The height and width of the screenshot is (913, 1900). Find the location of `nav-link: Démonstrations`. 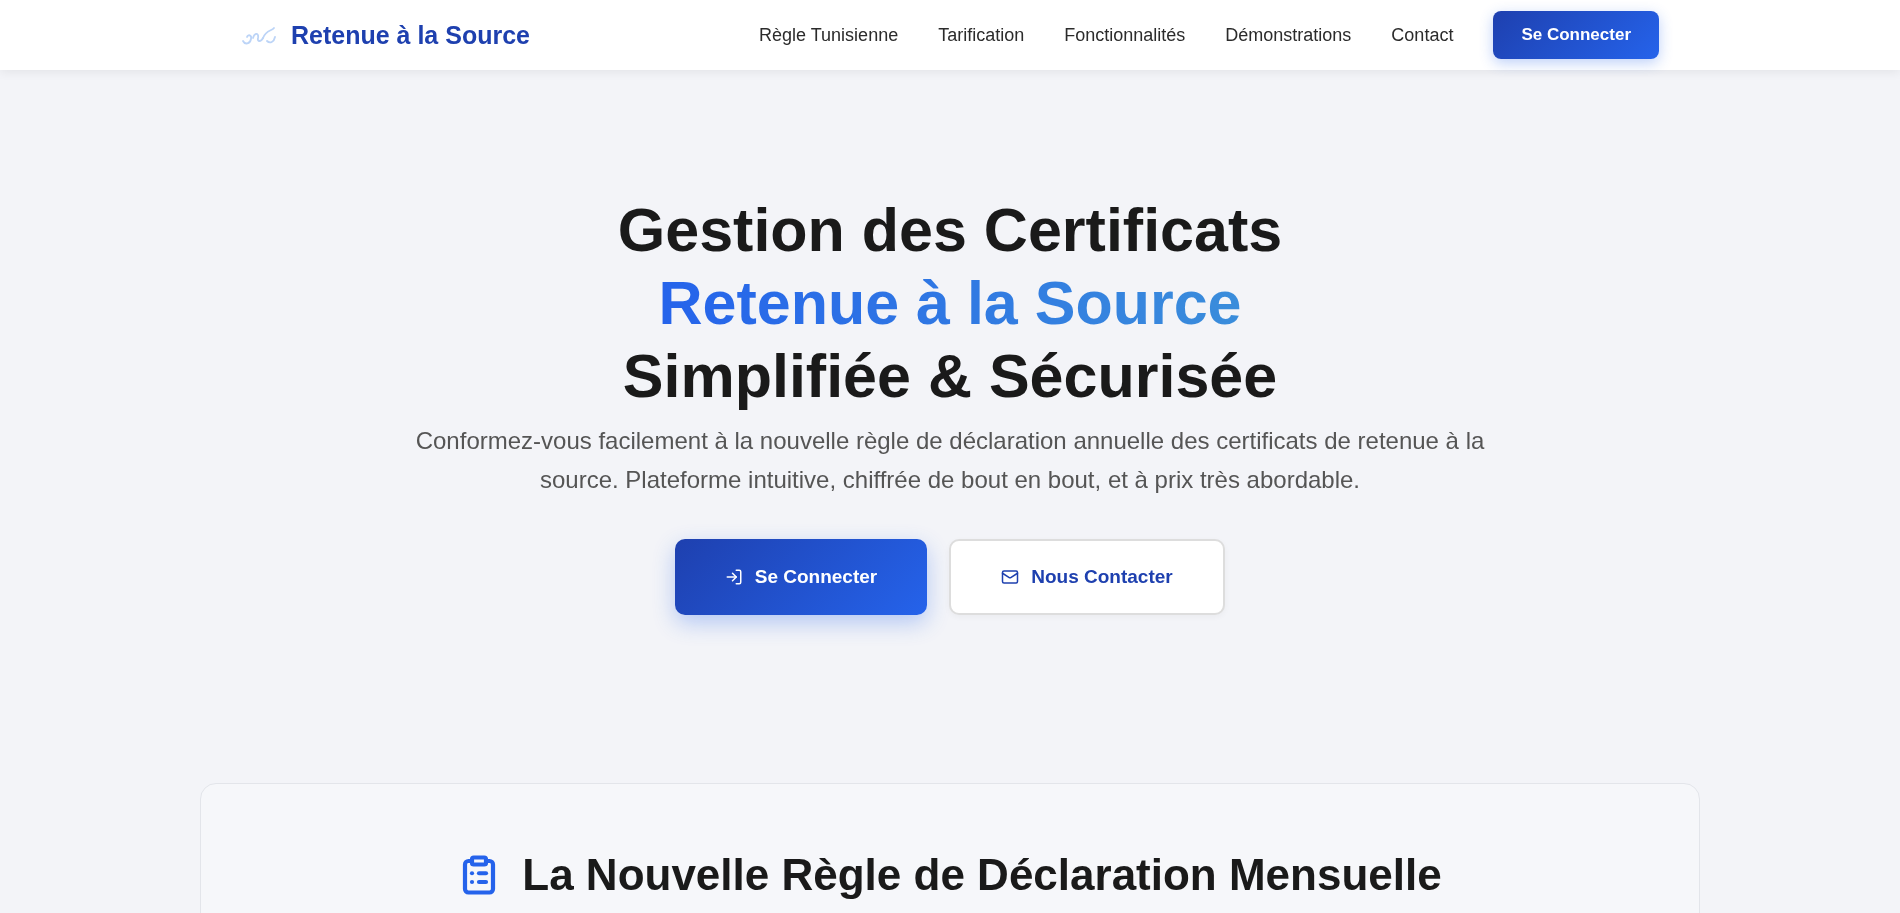

nav-link: Démonstrations is located at coordinates (1288, 35).